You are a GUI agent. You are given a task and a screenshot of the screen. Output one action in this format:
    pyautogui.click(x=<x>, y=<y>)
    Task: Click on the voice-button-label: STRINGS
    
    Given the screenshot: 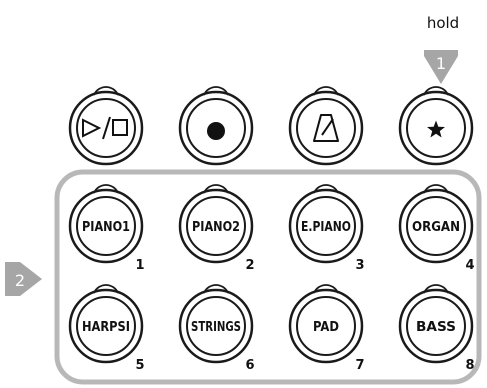 What is the action you would take?
    pyautogui.click(x=216, y=327)
    